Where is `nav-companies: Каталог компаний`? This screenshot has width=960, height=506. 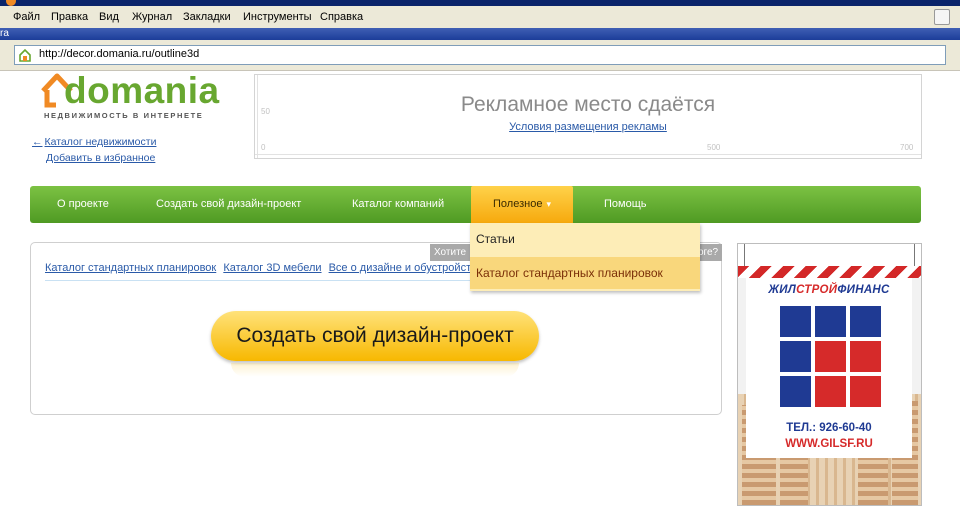 nav-companies: Каталог компаний is located at coordinates (398, 204).